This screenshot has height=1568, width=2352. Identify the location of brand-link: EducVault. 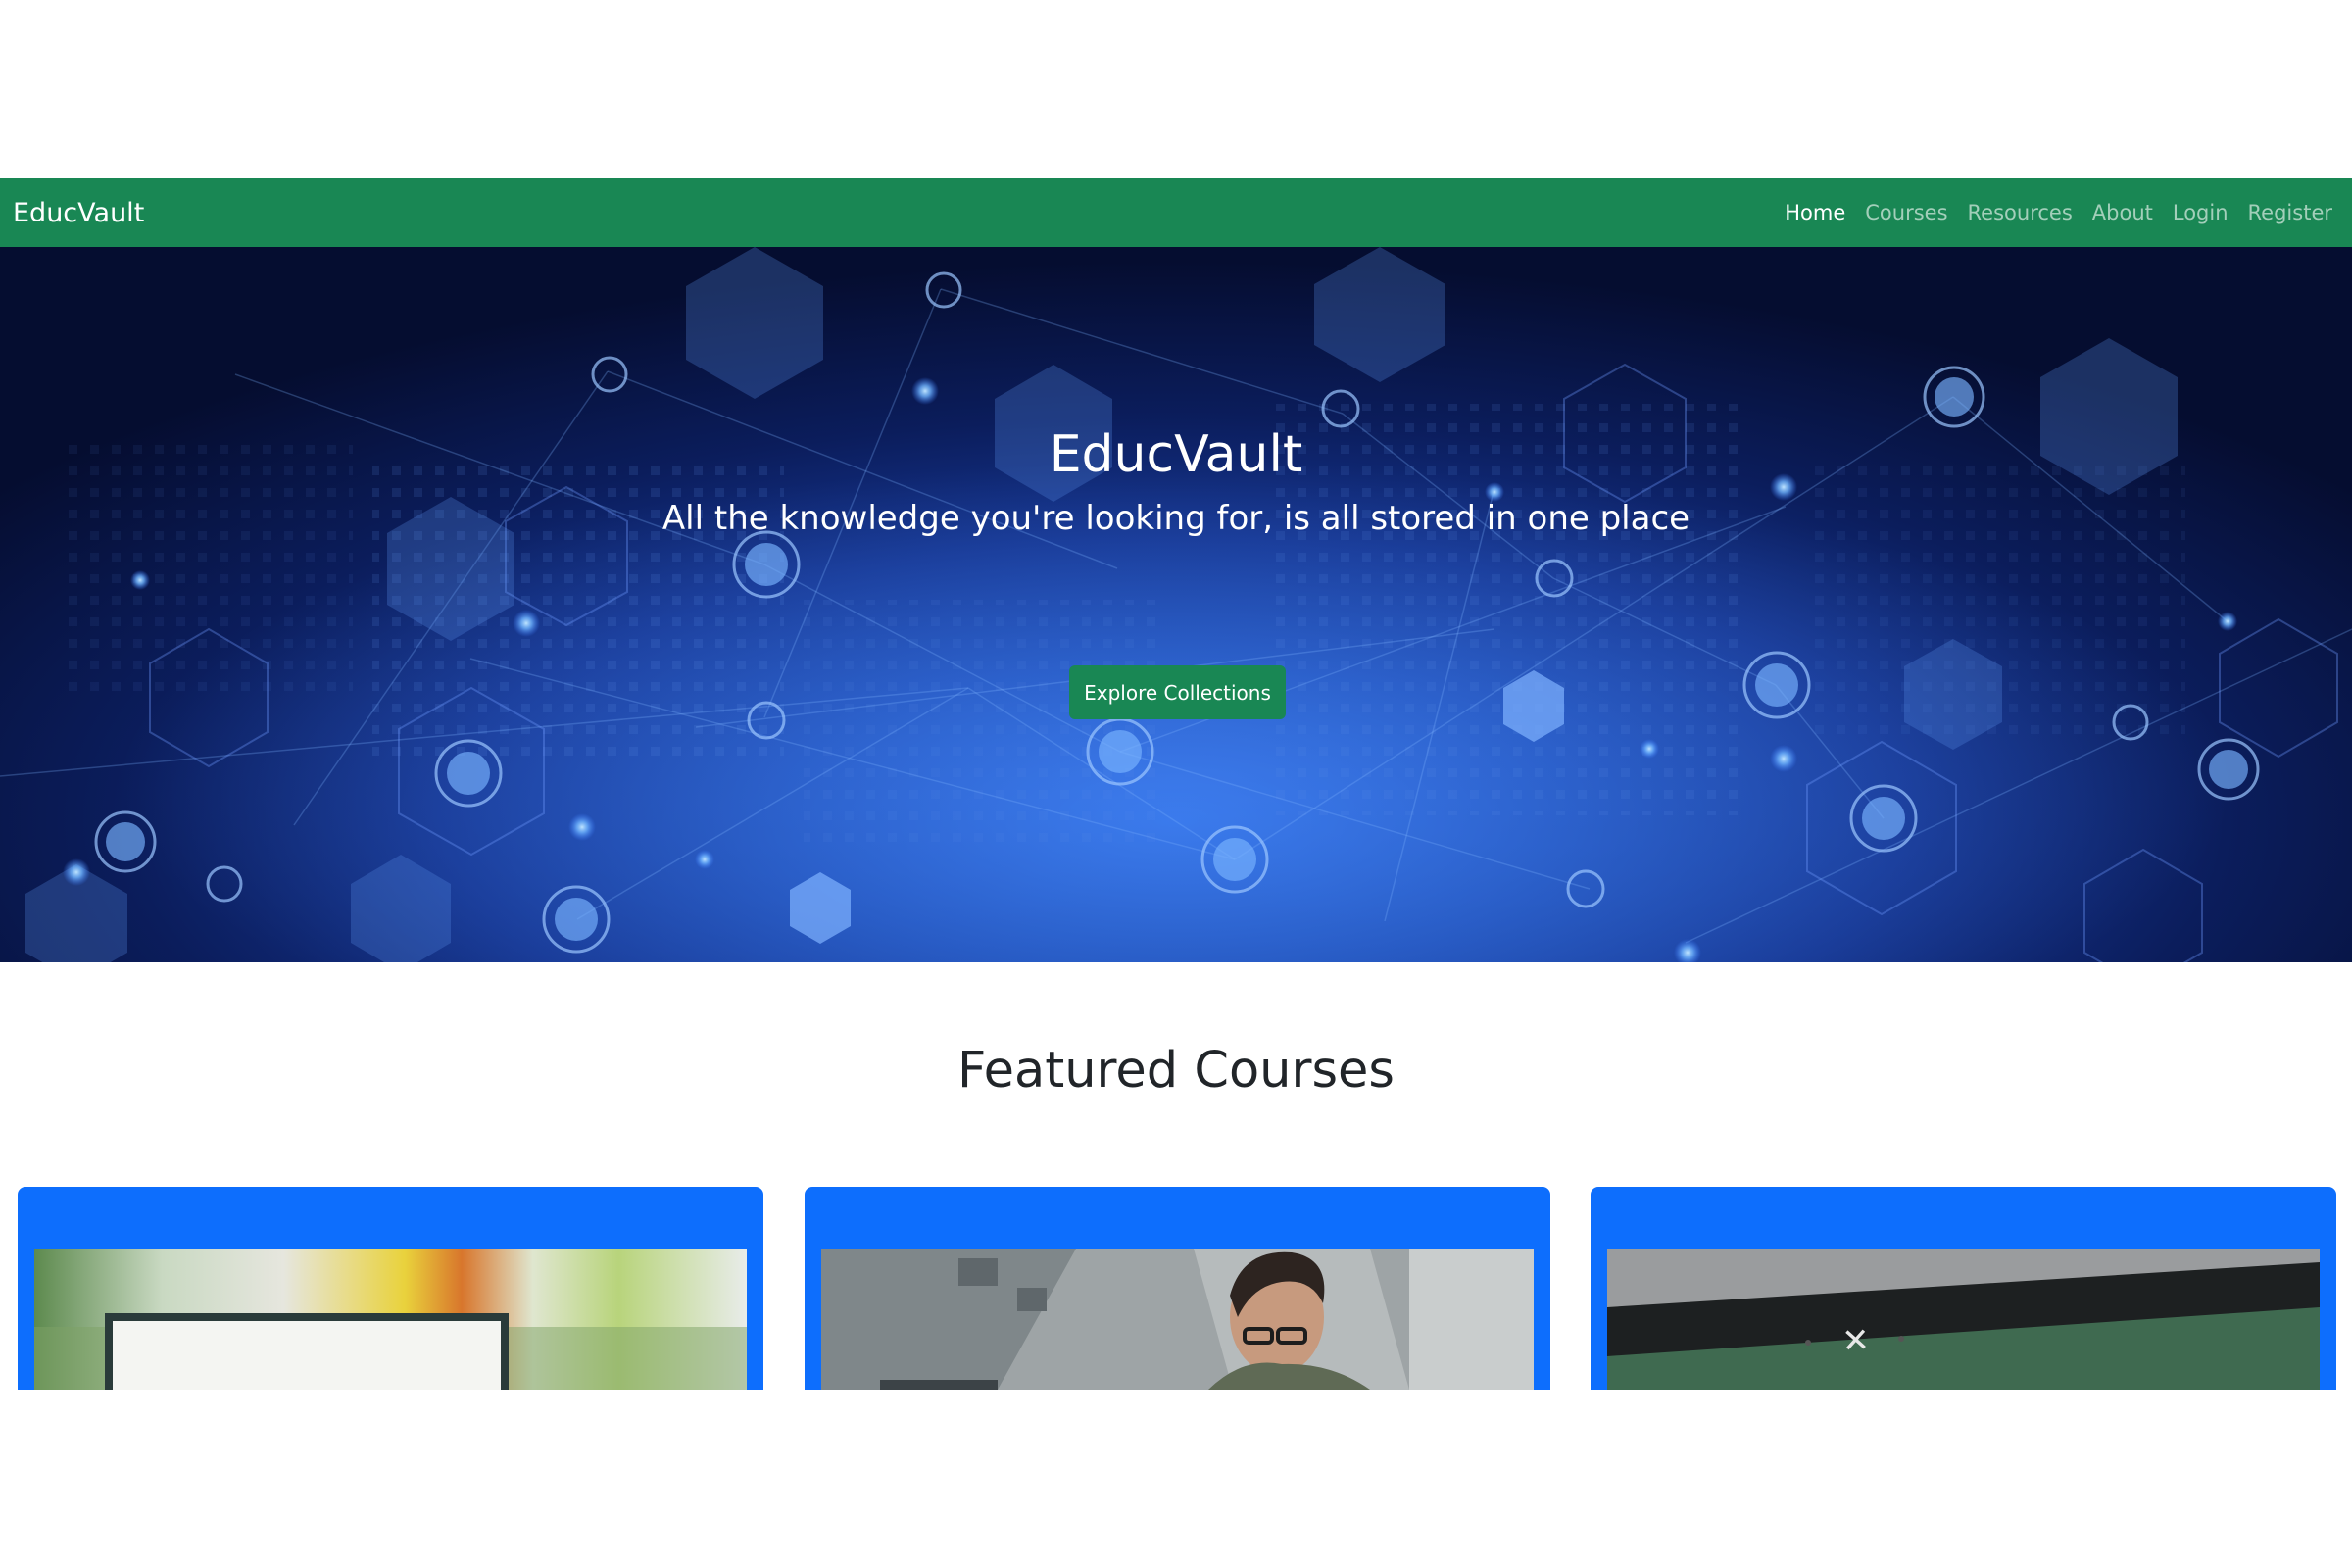
(78, 213).